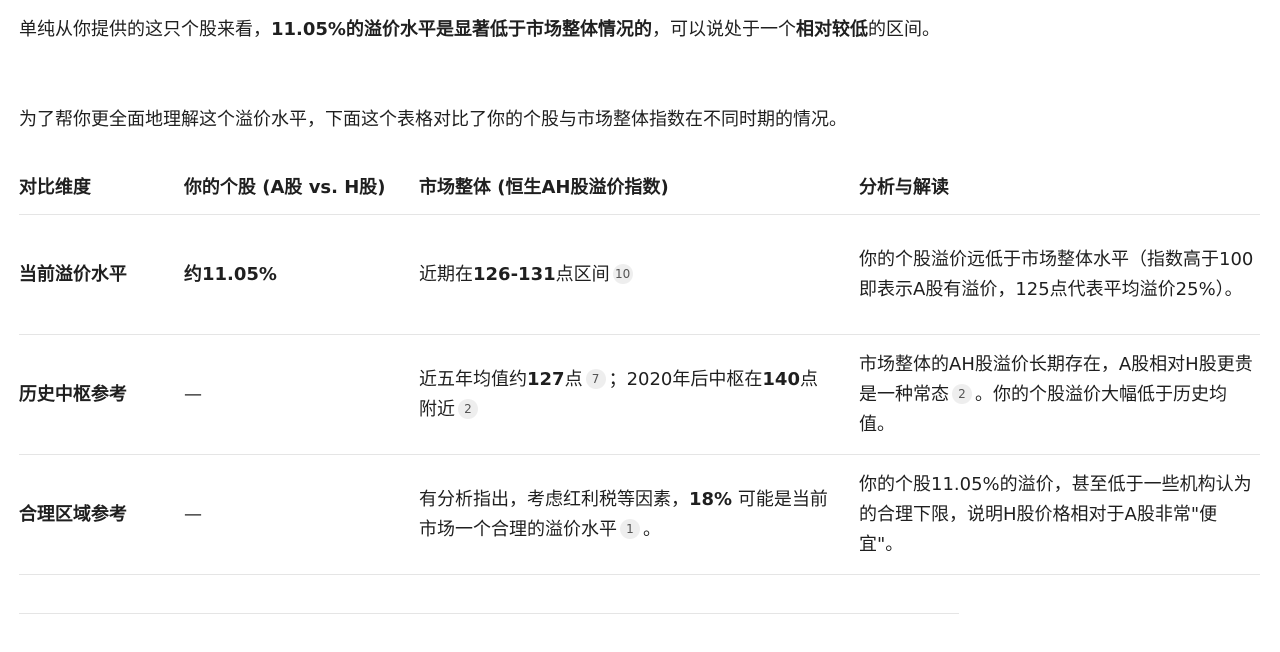  I want to click on citation-badge: 7, so click(595, 378).